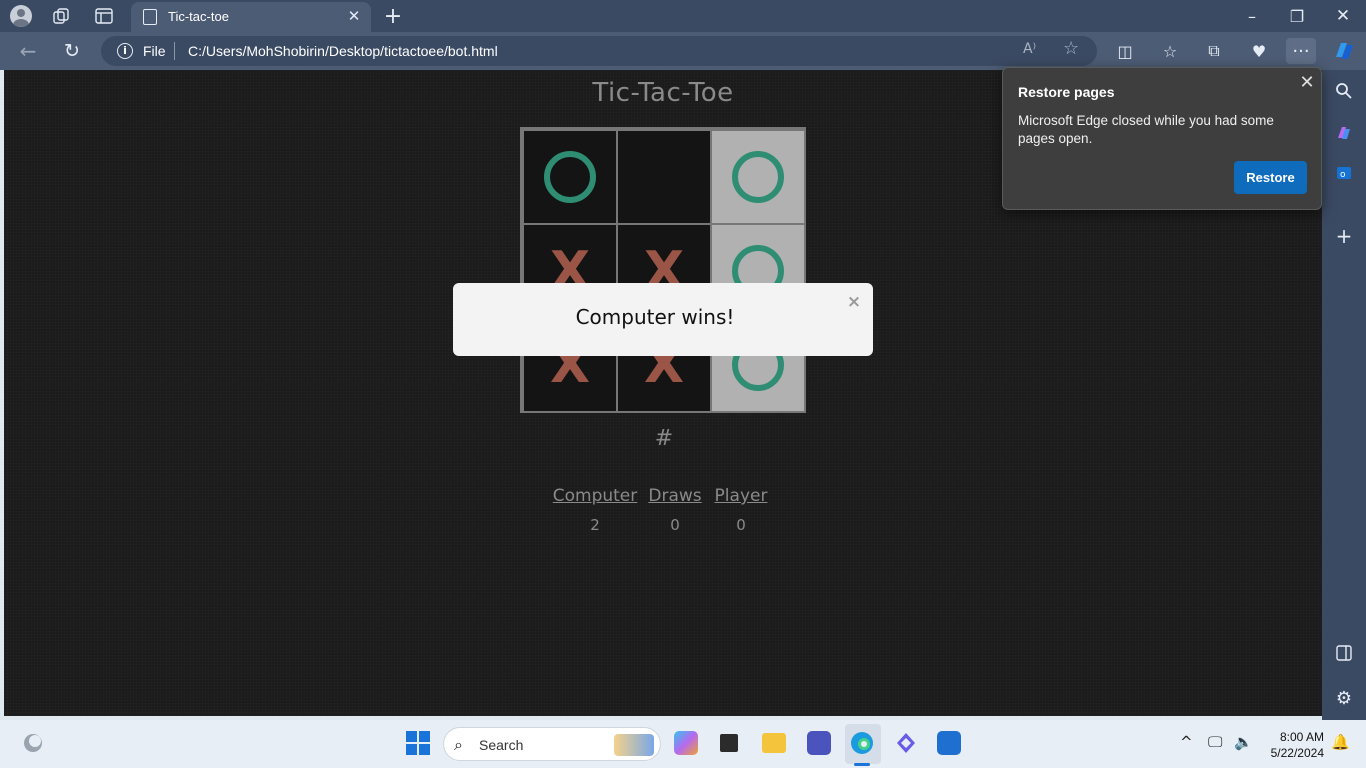  I want to click on weather-widget-icon, so click(33, 743).